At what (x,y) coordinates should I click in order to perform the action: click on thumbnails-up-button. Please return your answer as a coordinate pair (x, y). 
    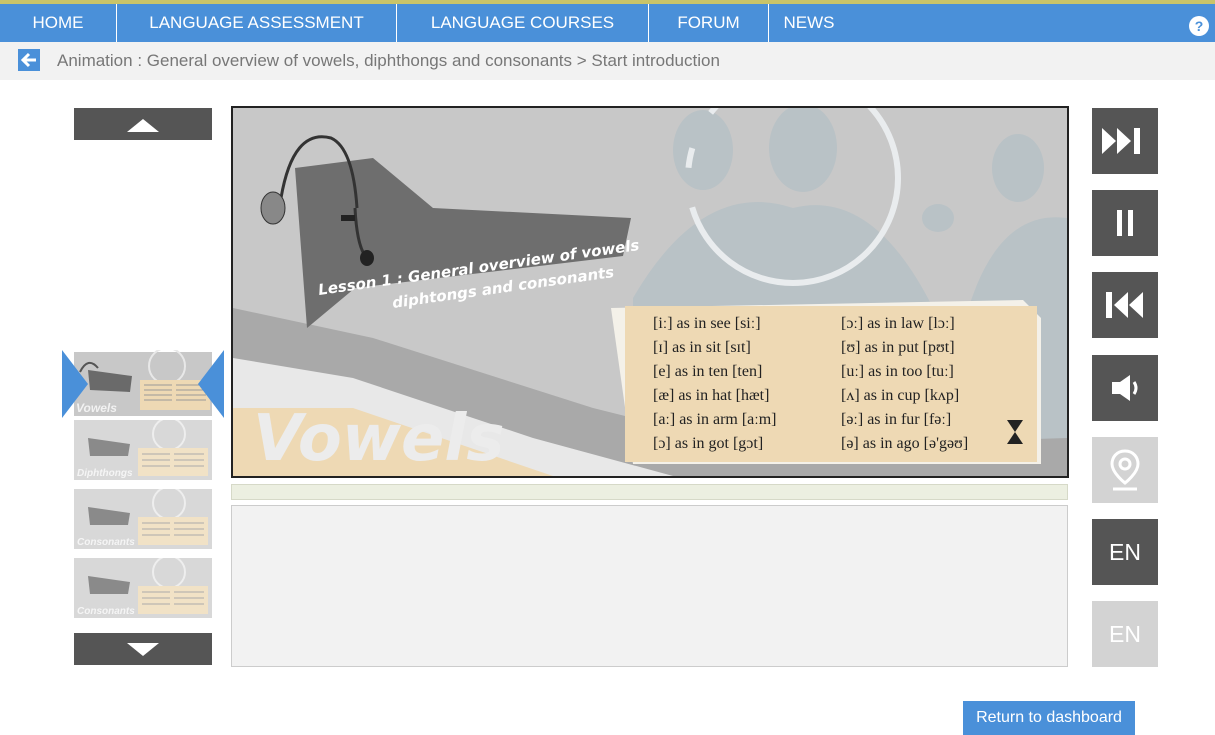
    Looking at the image, I should click on (143, 124).